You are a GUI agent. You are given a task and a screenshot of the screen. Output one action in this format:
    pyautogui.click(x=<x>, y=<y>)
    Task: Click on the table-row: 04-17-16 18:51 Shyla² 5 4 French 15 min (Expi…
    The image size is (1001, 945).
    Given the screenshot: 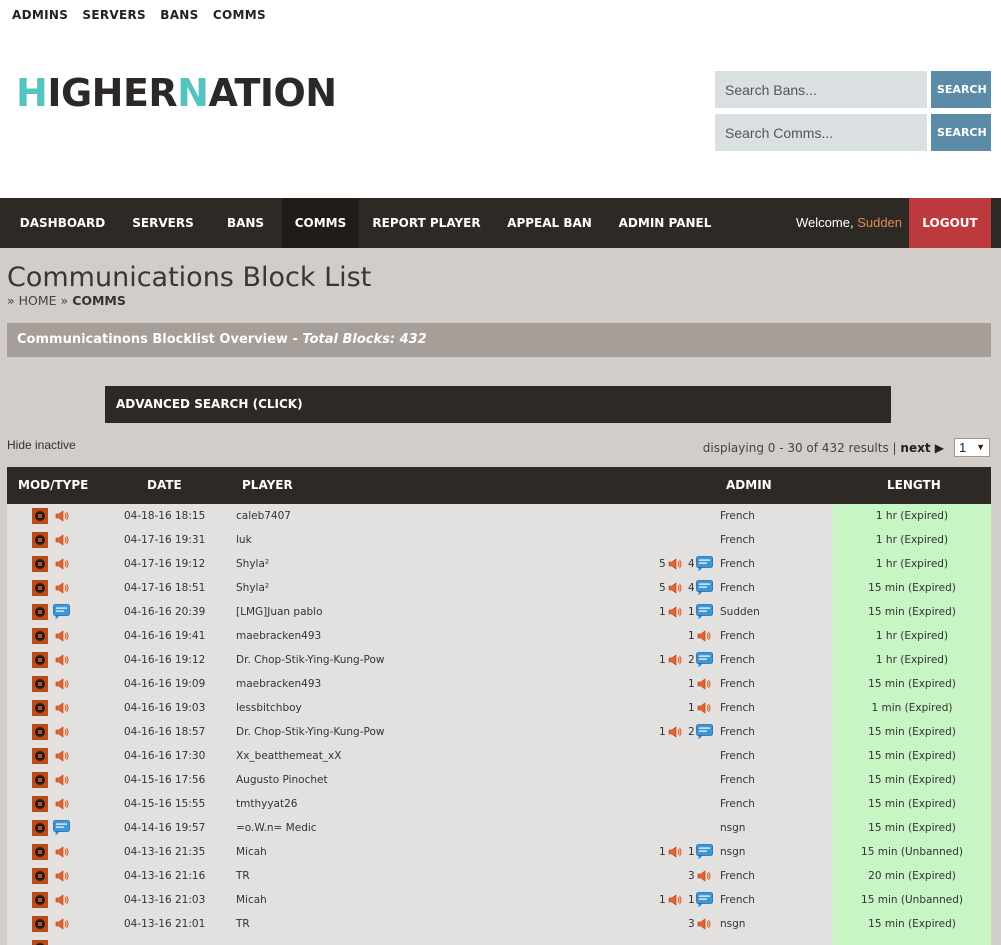 What is the action you would take?
    pyautogui.click(x=499, y=588)
    